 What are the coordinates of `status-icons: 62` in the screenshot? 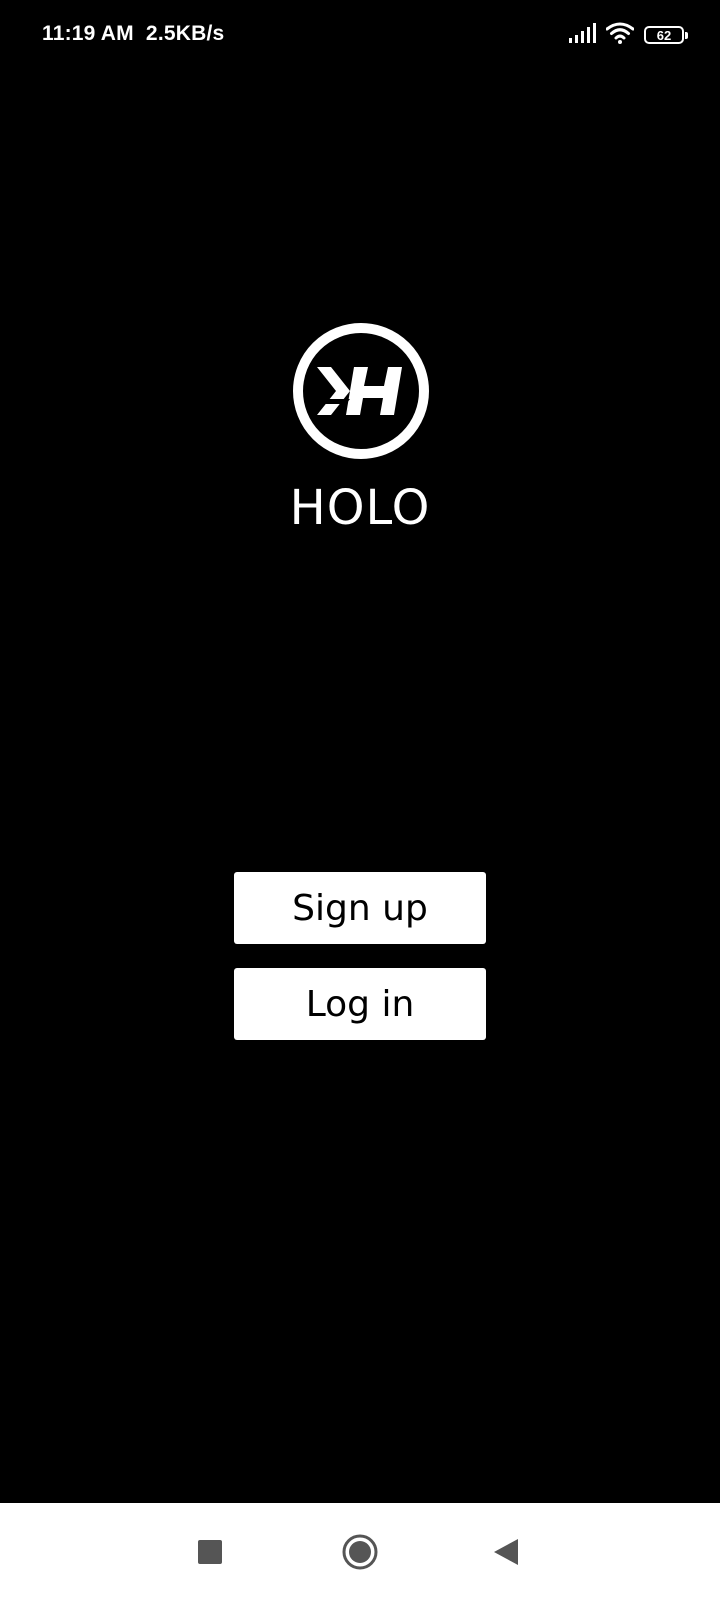 It's located at (628, 35).